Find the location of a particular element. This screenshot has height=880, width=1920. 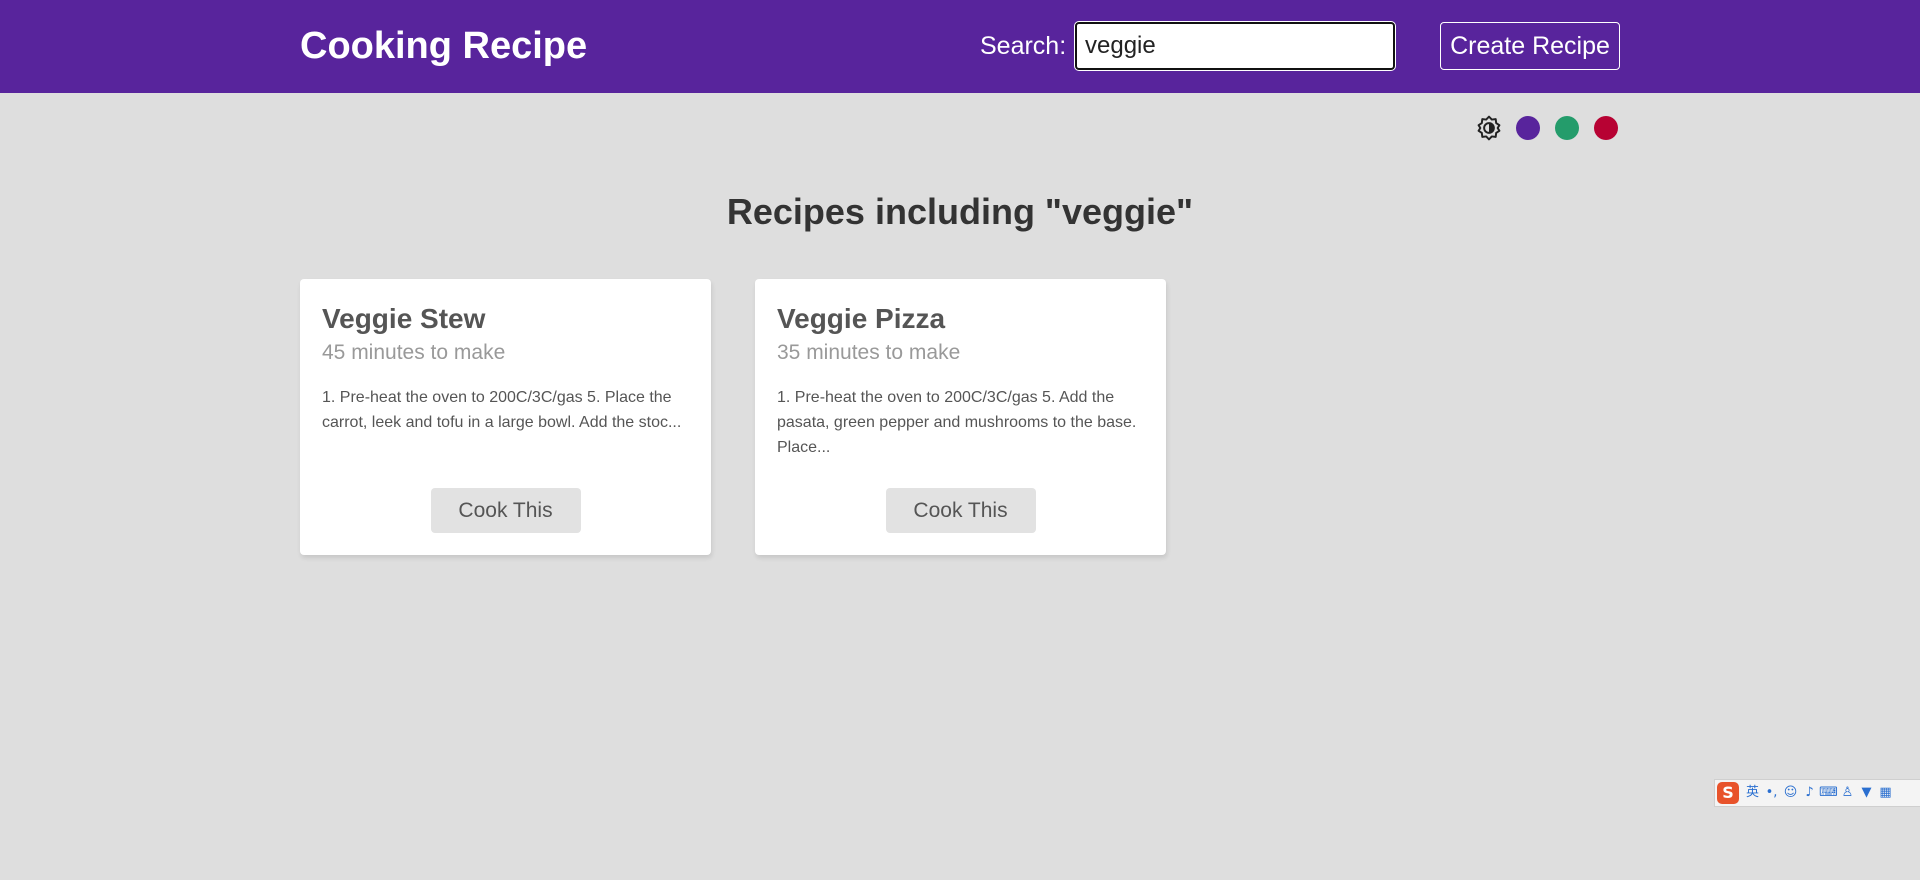

recipe-cooking-time: 45 minutes to make is located at coordinates (414, 352).